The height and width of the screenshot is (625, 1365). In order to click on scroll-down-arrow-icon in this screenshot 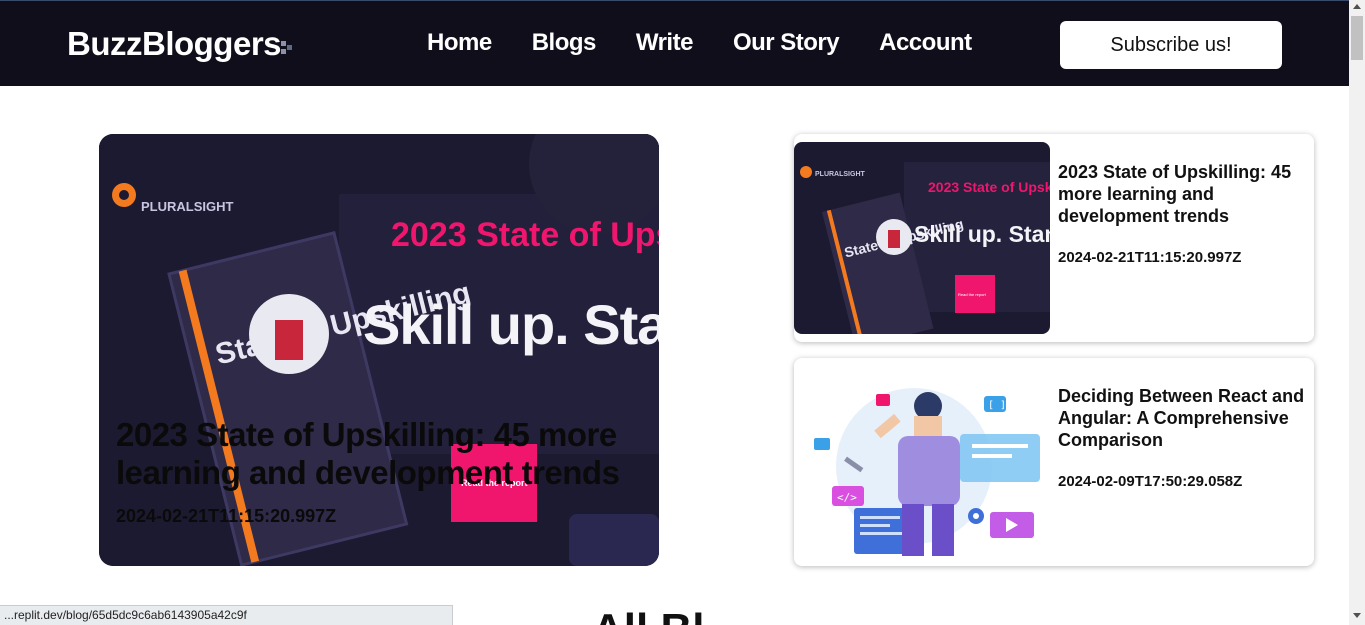, I will do `click(1357, 615)`.